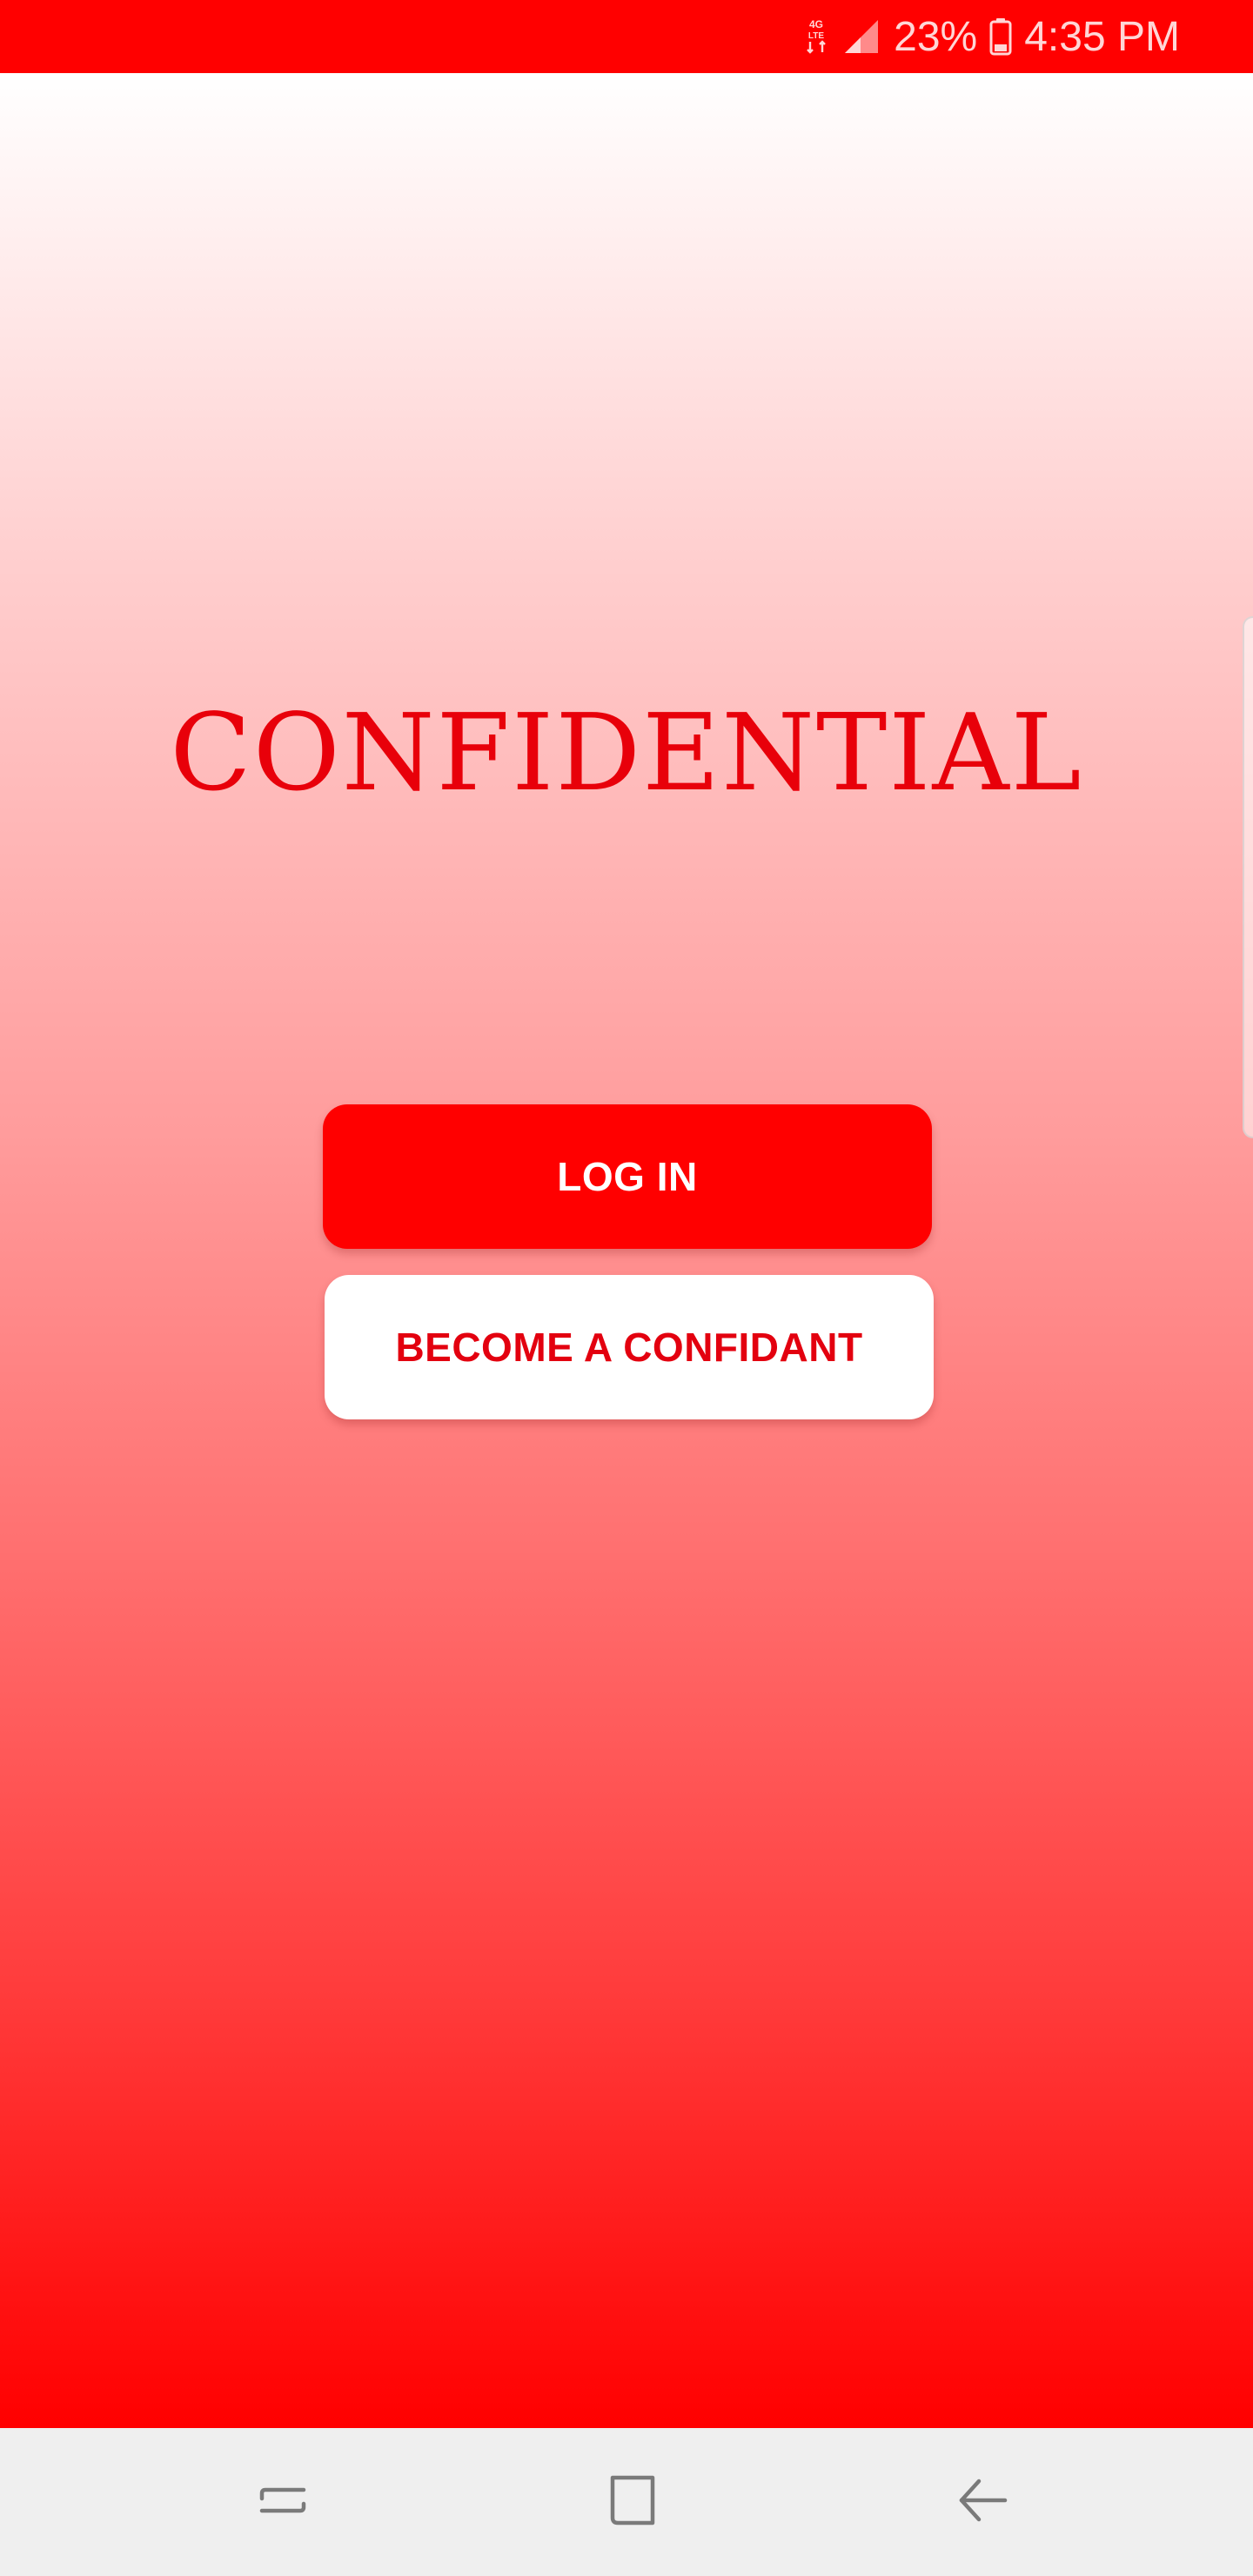 The height and width of the screenshot is (2576, 1253). I want to click on svg-text: LTE, so click(816, 36).